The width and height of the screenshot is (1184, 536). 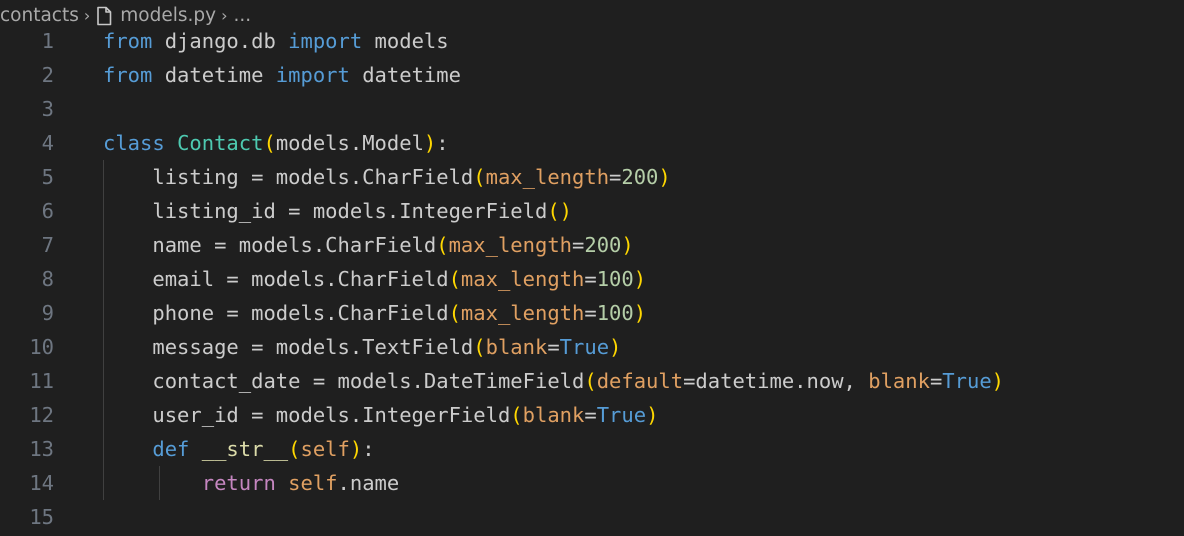 What do you see at coordinates (47, 245) in the screenshot?
I see `line-number: 7` at bounding box center [47, 245].